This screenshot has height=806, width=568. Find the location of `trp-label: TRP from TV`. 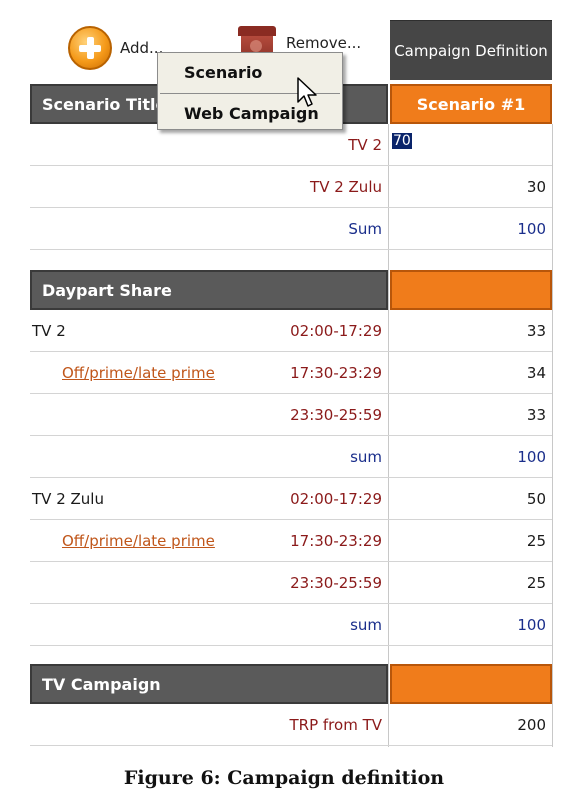

trp-label: TRP from TV is located at coordinates (336, 725).